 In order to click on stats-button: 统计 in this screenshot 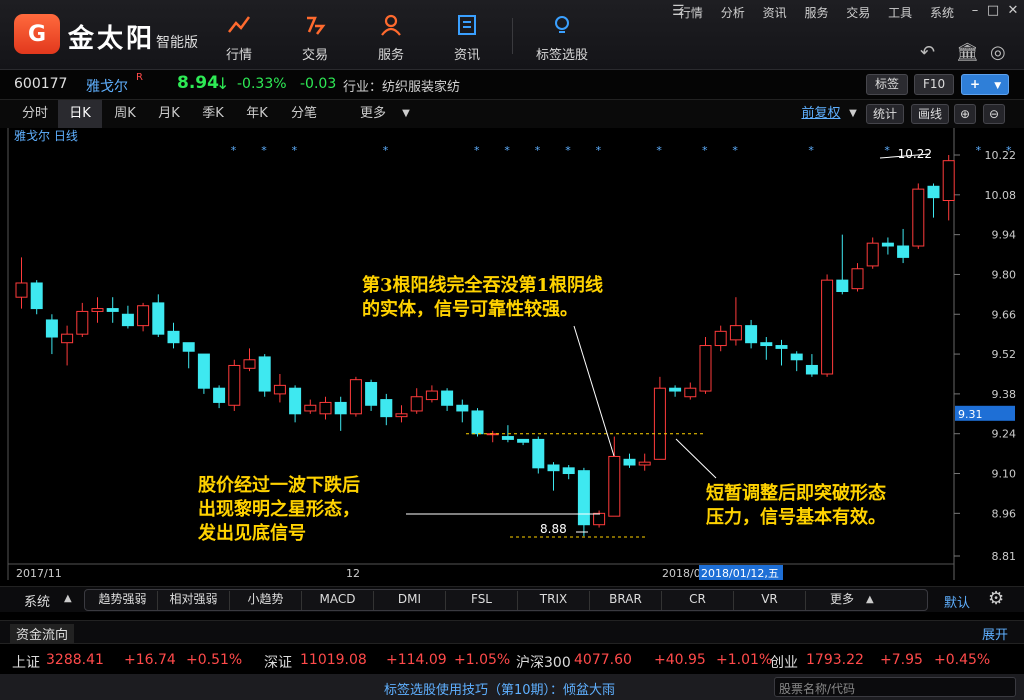, I will do `click(885, 114)`.